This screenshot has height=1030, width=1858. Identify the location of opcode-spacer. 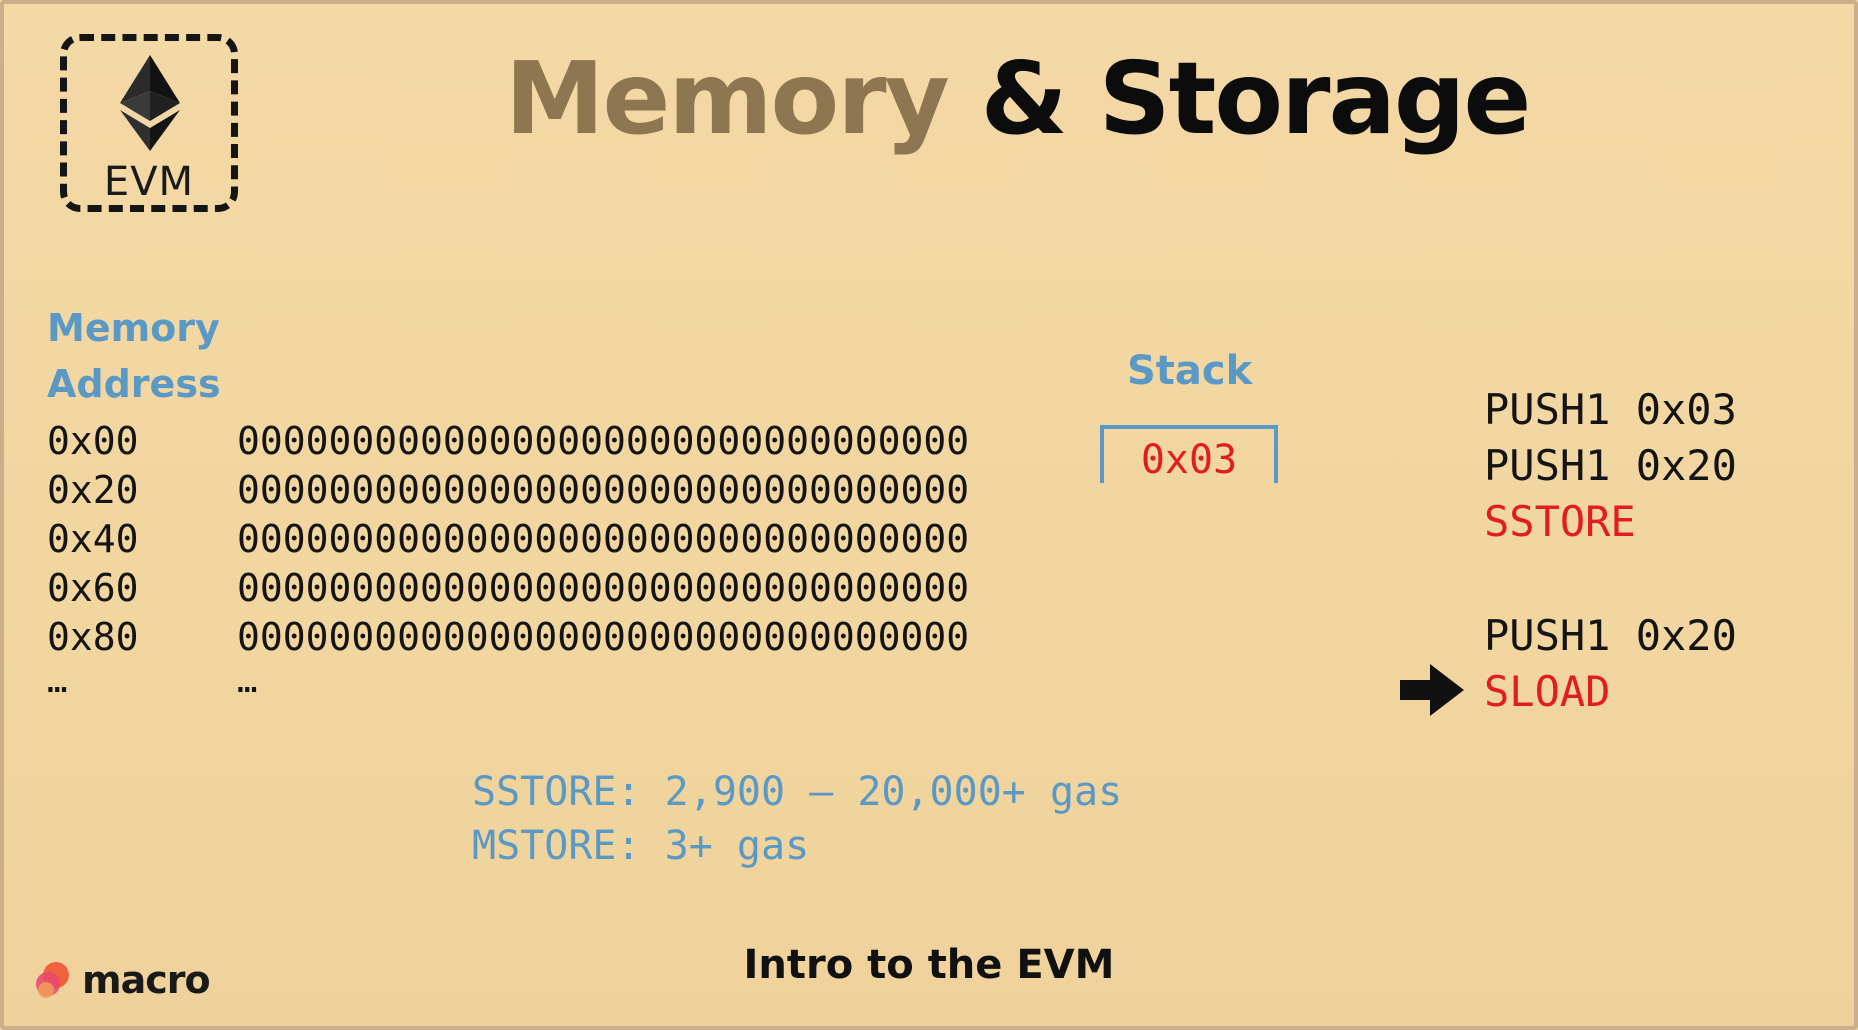
(1610, 579).